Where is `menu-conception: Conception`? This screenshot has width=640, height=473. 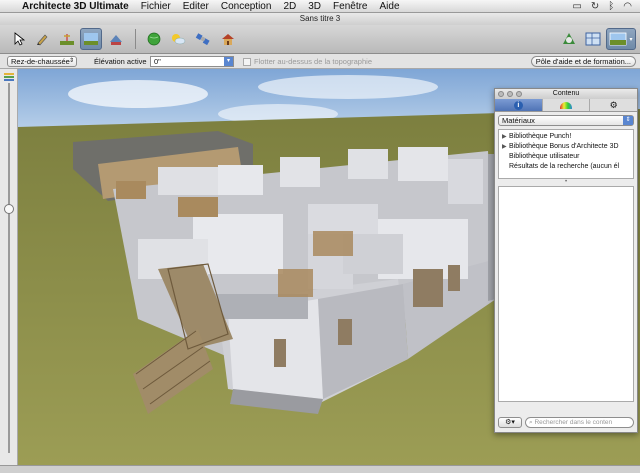
menu-conception: Conception is located at coordinates (246, 6).